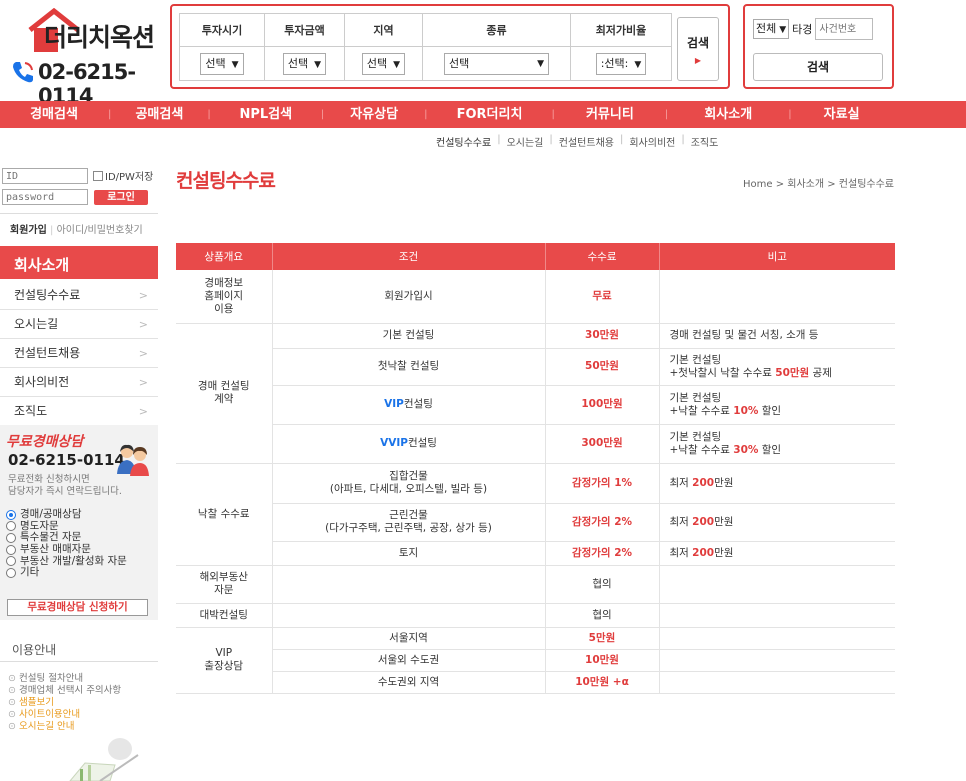  What do you see at coordinates (66, 561) in the screenshot?
I see `radio-development: 부동산 개발/활성화 자문` at bounding box center [66, 561].